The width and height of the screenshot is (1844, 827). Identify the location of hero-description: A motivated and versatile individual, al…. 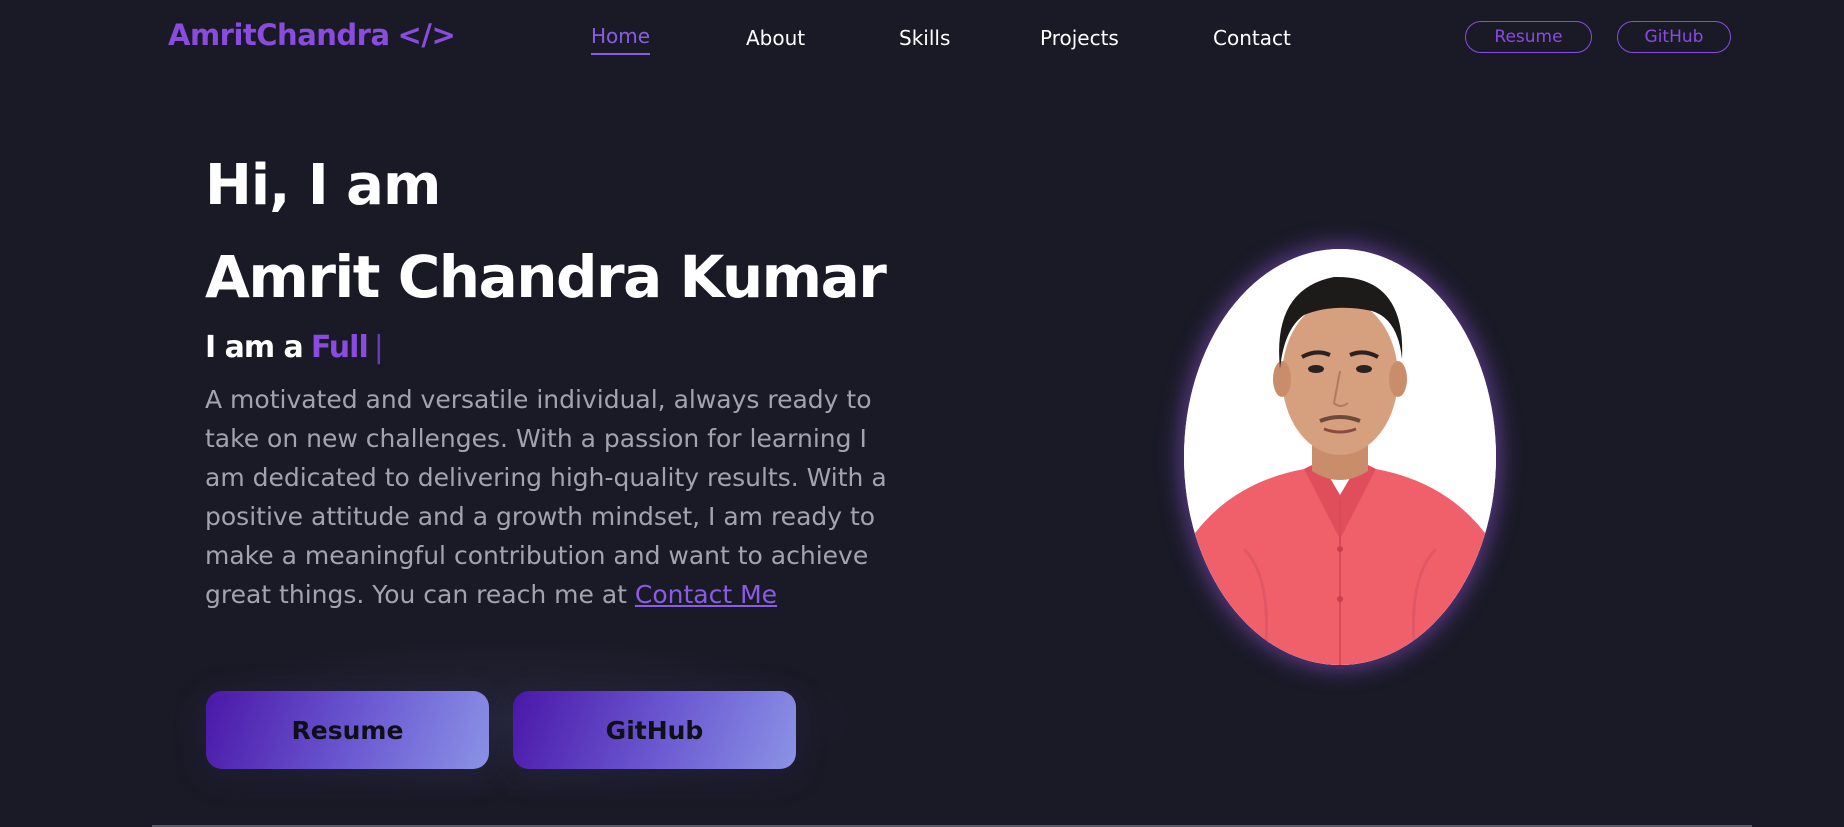
(555, 497).